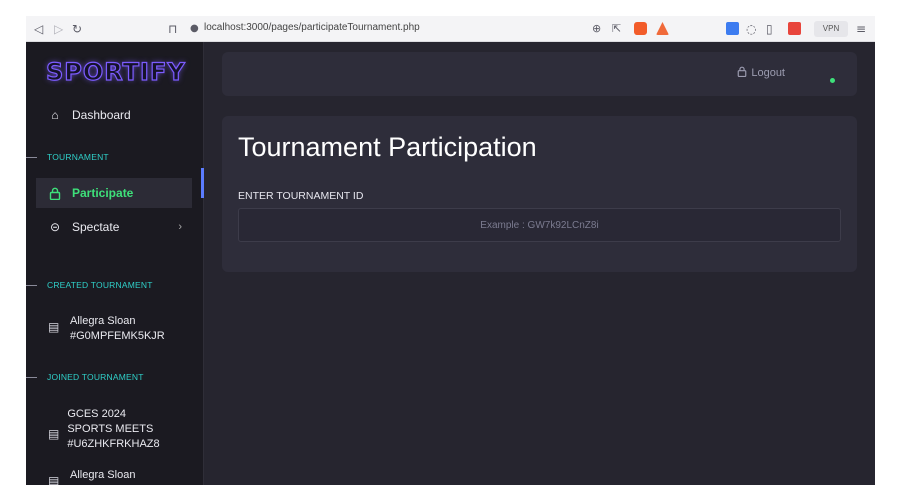  What do you see at coordinates (55, 227) in the screenshot?
I see `spectate-icon: ⊝` at bounding box center [55, 227].